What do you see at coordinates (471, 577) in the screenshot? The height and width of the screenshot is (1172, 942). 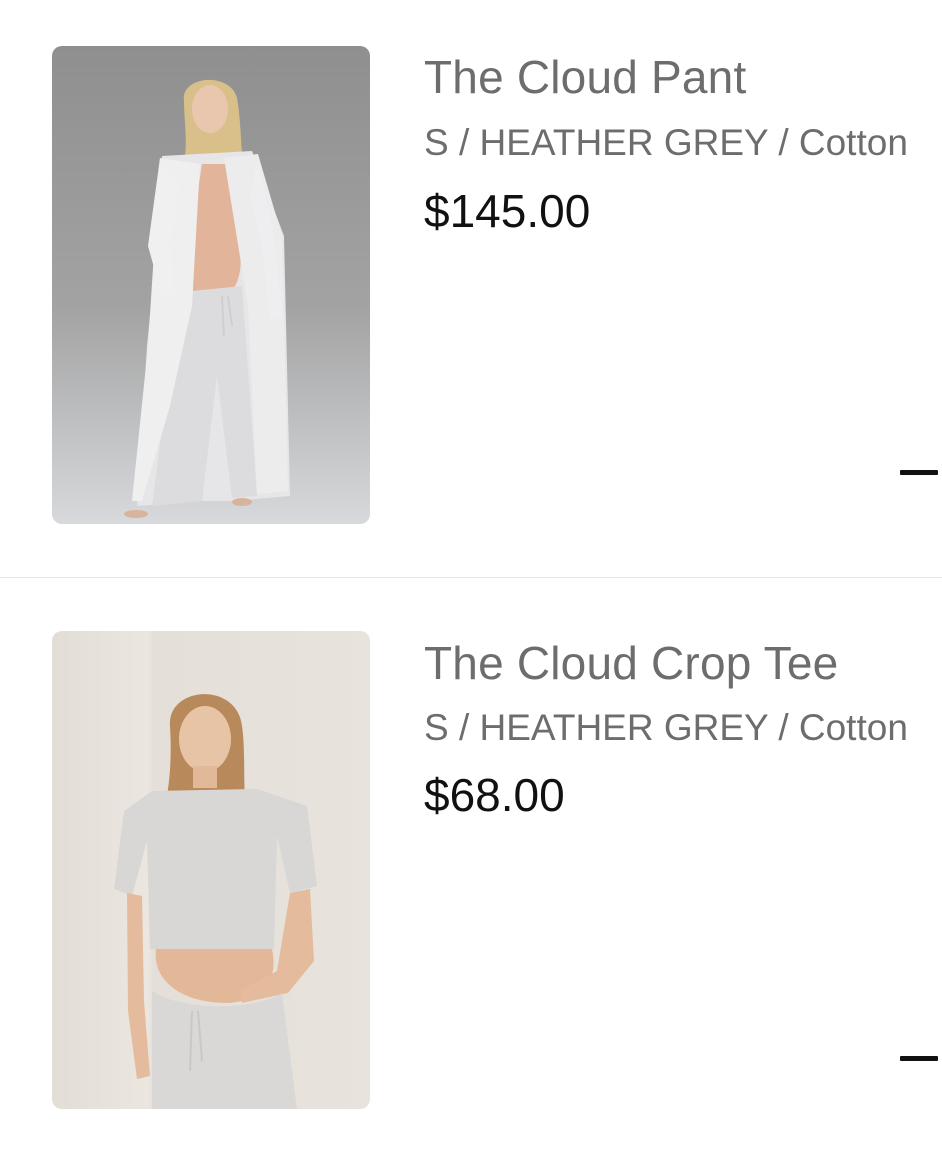 I see `item-divider` at bounding box center [471, 577].